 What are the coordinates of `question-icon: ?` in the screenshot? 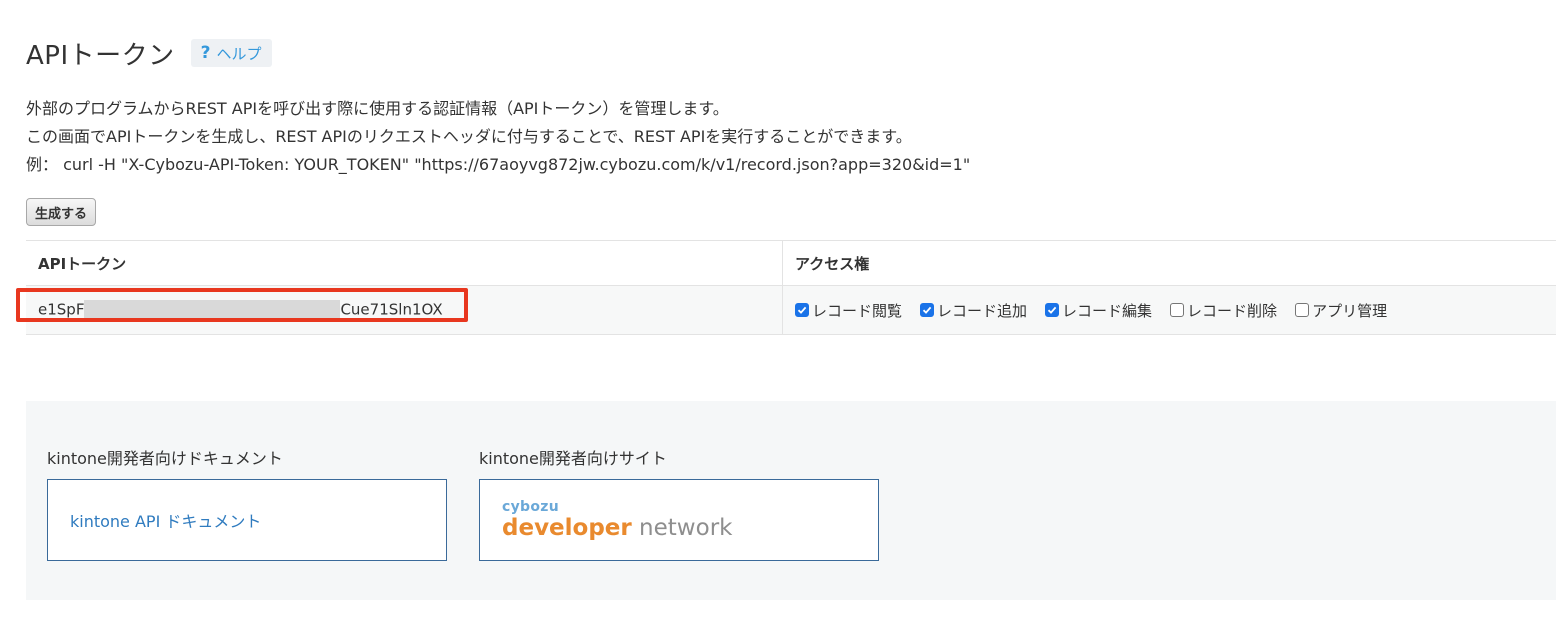 It's located at (205, 53).